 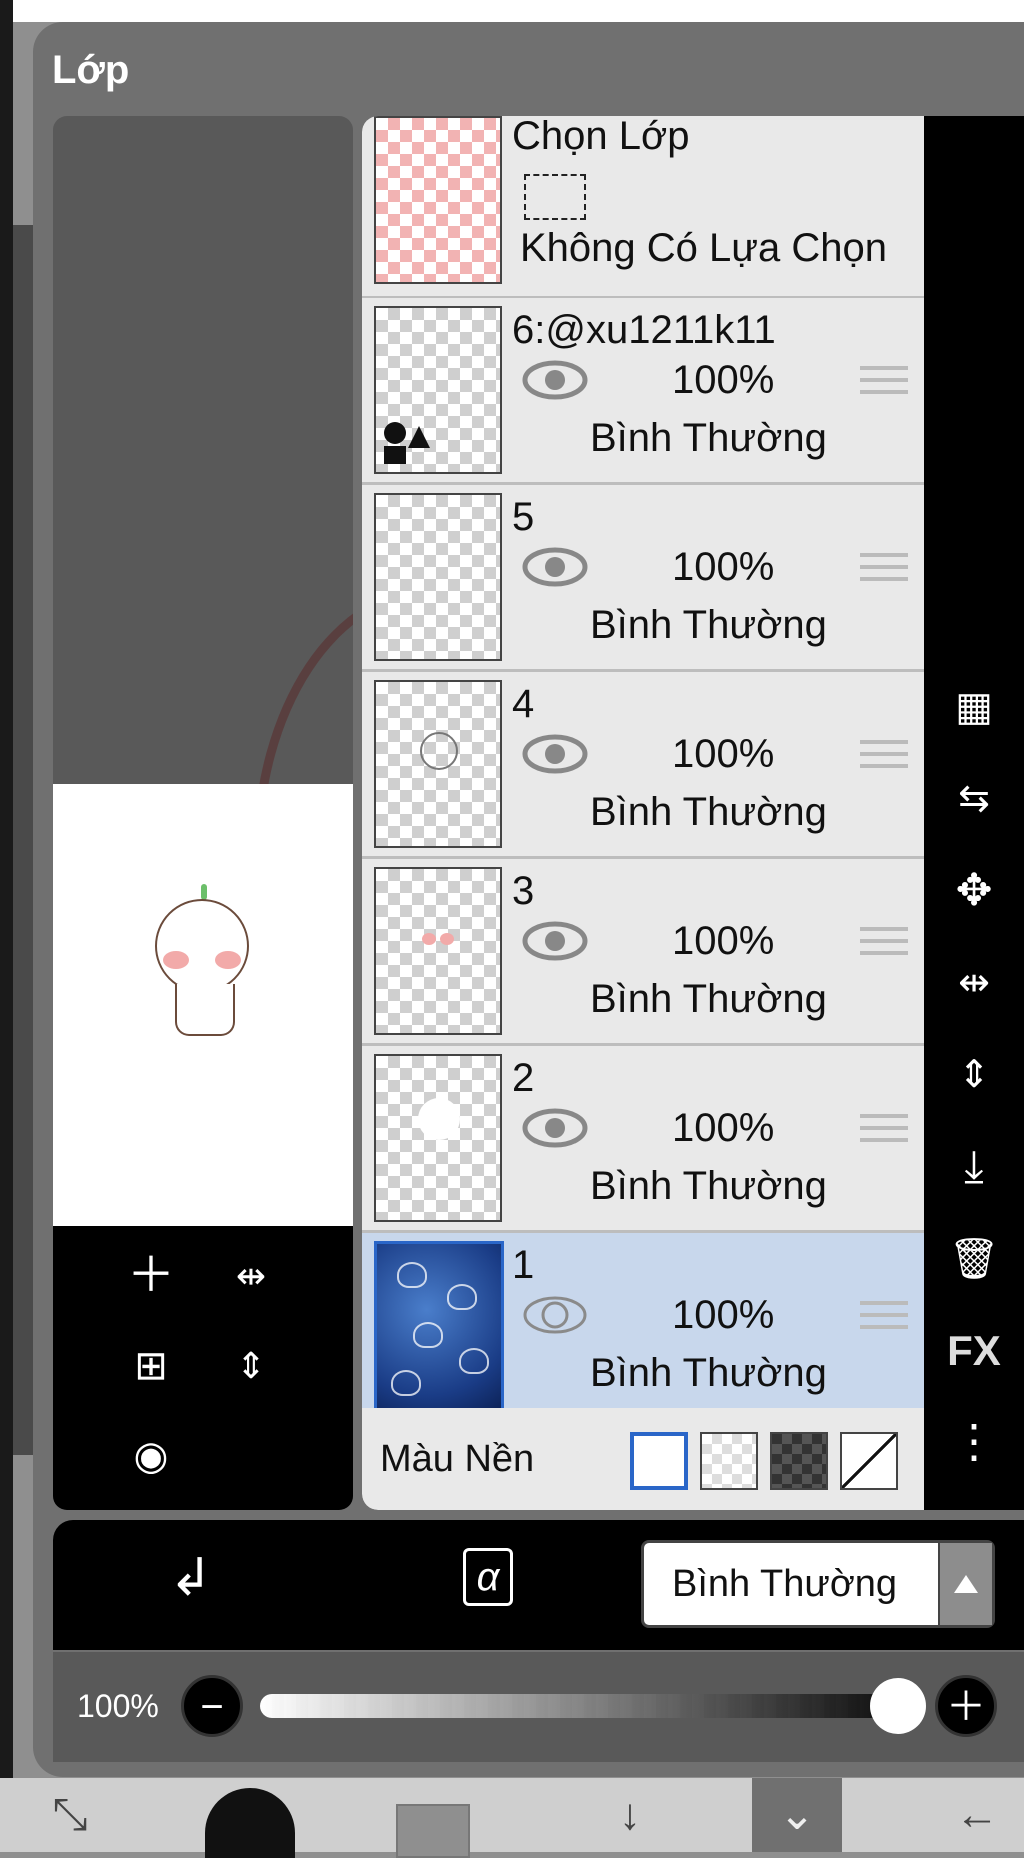 I want to click on layer-row: 4 100% Bình Thường, so click(x=643, y=765).